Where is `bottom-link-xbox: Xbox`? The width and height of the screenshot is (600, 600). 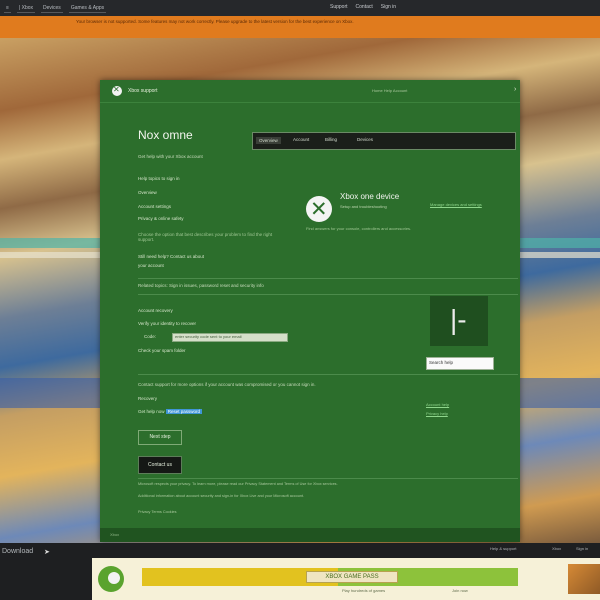 bottom-link-xbox: Xbox is located at coordinates (556, 548).